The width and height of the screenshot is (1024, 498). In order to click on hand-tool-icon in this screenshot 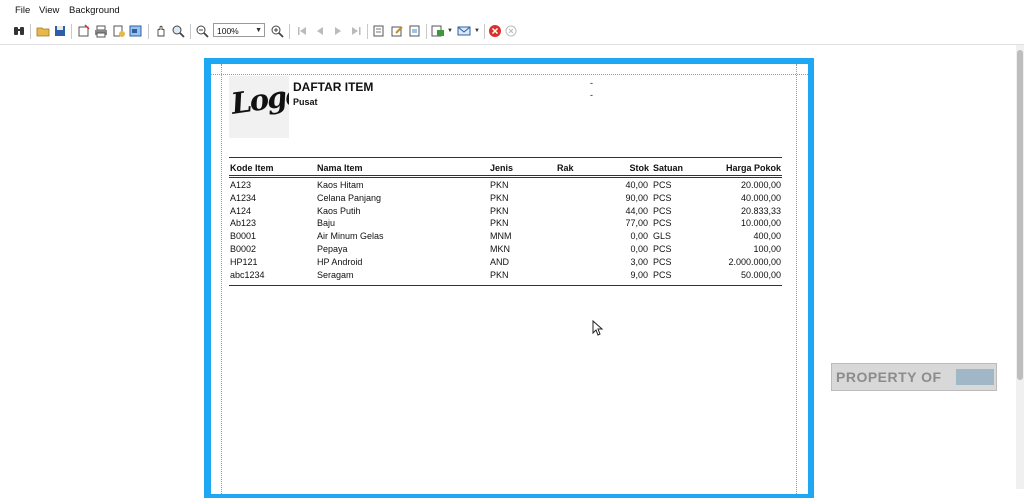, I will do `click(161, 31)`.